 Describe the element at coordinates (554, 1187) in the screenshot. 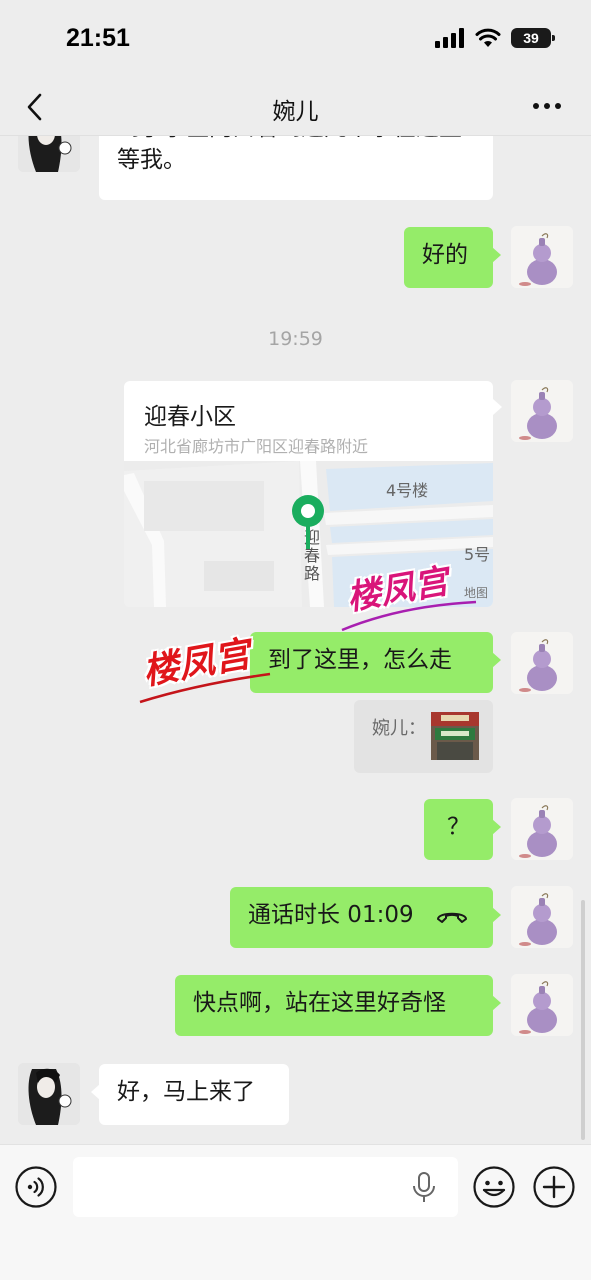

I see `plus-icon` at that location.